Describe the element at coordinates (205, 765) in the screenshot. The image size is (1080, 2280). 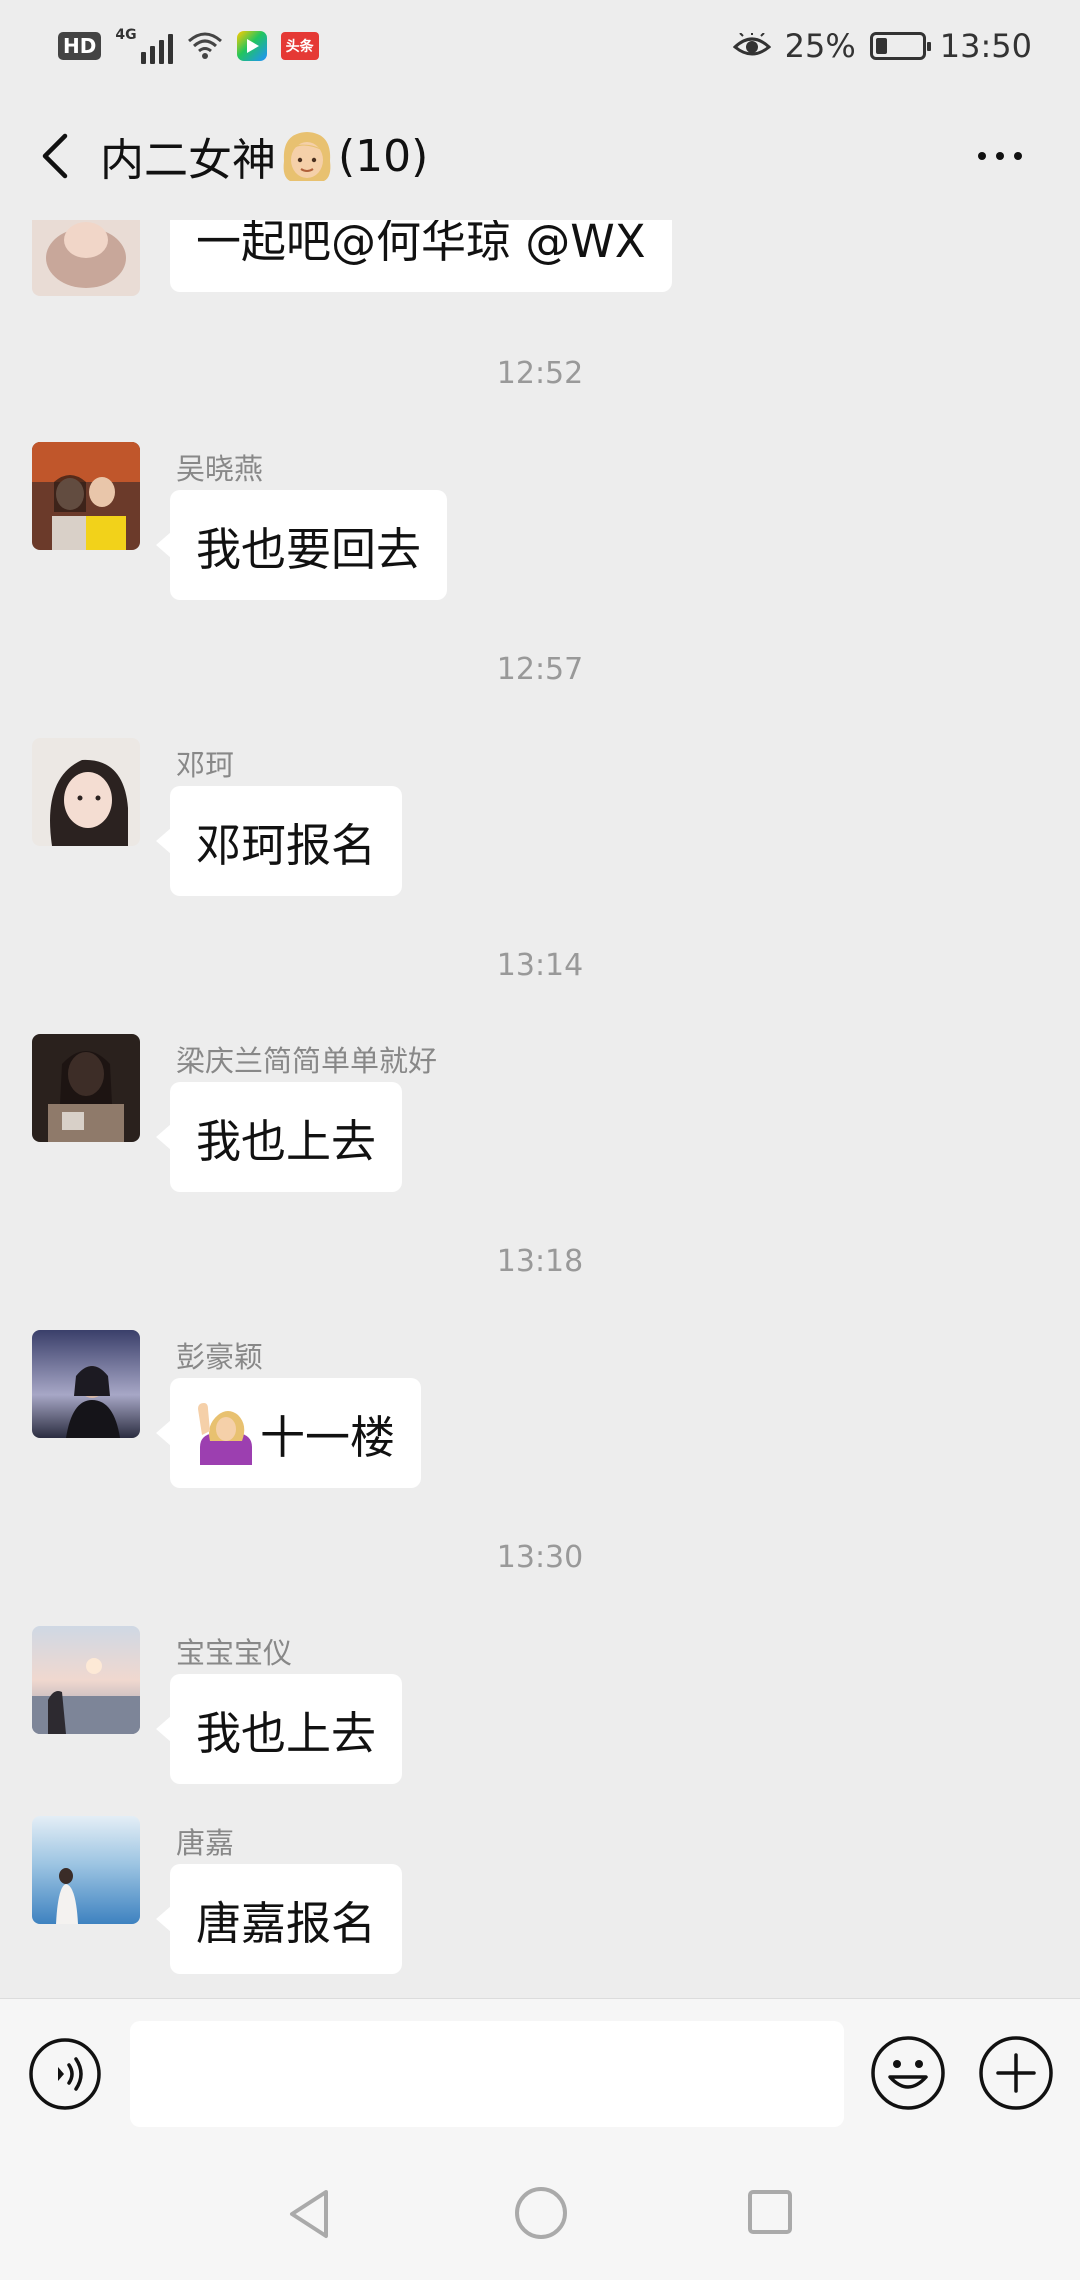
I see `sender-name: 邓珂` at that location.